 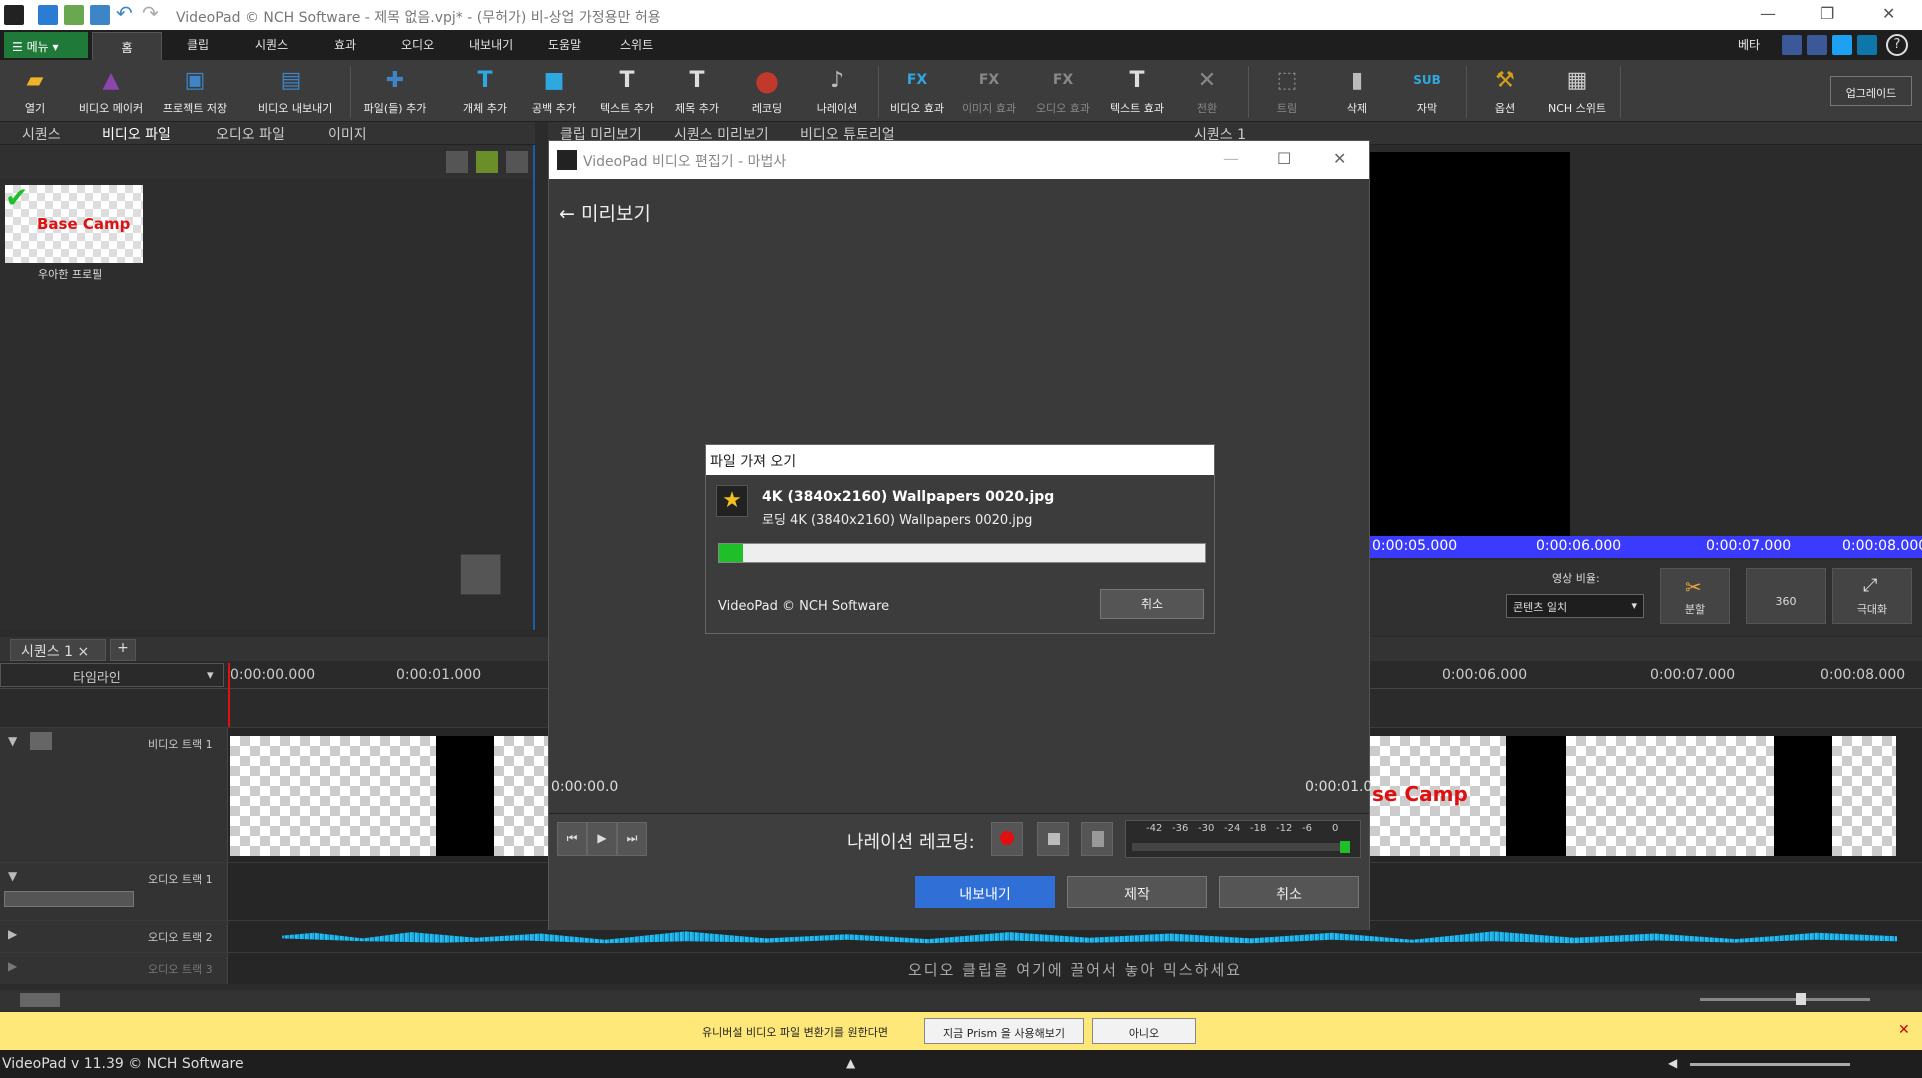 What do you see at coordinates (271, 44) in the screenshot?
I see `tab-sequence: 시퀀스` at bounding box center [271, 44].